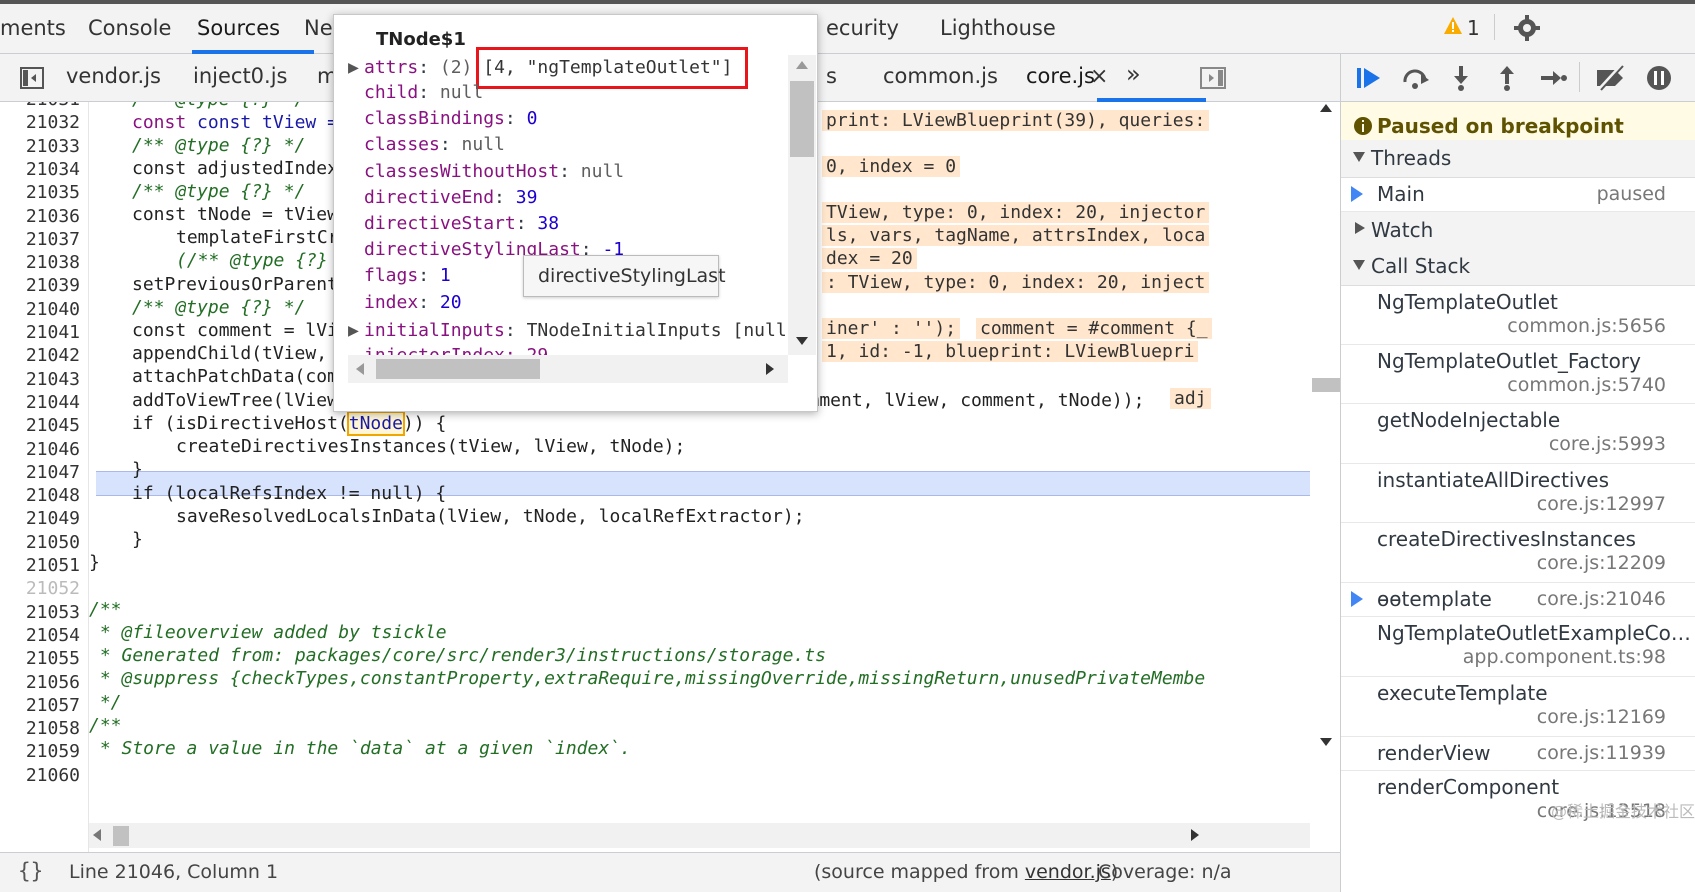  I want to click on line-number: 21041, so click(40, 332).